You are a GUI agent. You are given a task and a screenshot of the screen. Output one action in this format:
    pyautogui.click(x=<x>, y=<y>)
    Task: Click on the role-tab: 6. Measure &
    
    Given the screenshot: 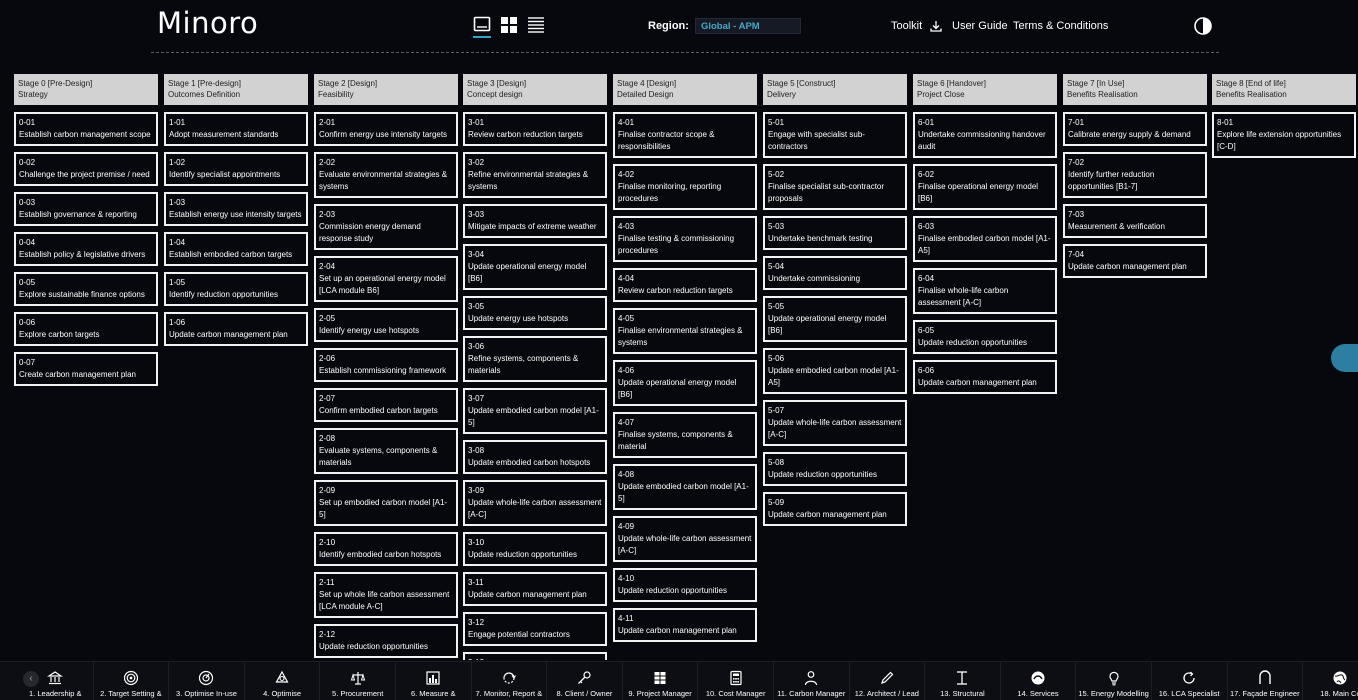 What is the action you would take?
    pyautogui.click(x=434, y=681)
    